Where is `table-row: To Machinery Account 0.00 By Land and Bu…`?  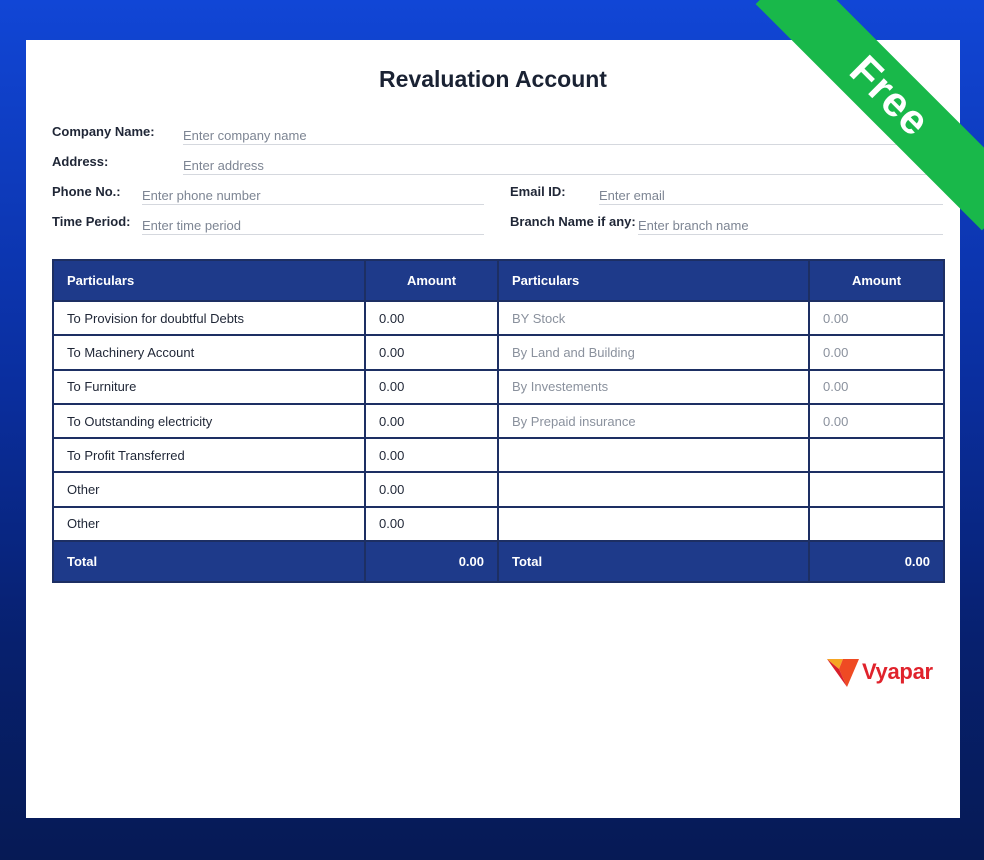
table-row: To Machinery Account 0.00 By Land and Bu… is located at coordinates (498, 352).